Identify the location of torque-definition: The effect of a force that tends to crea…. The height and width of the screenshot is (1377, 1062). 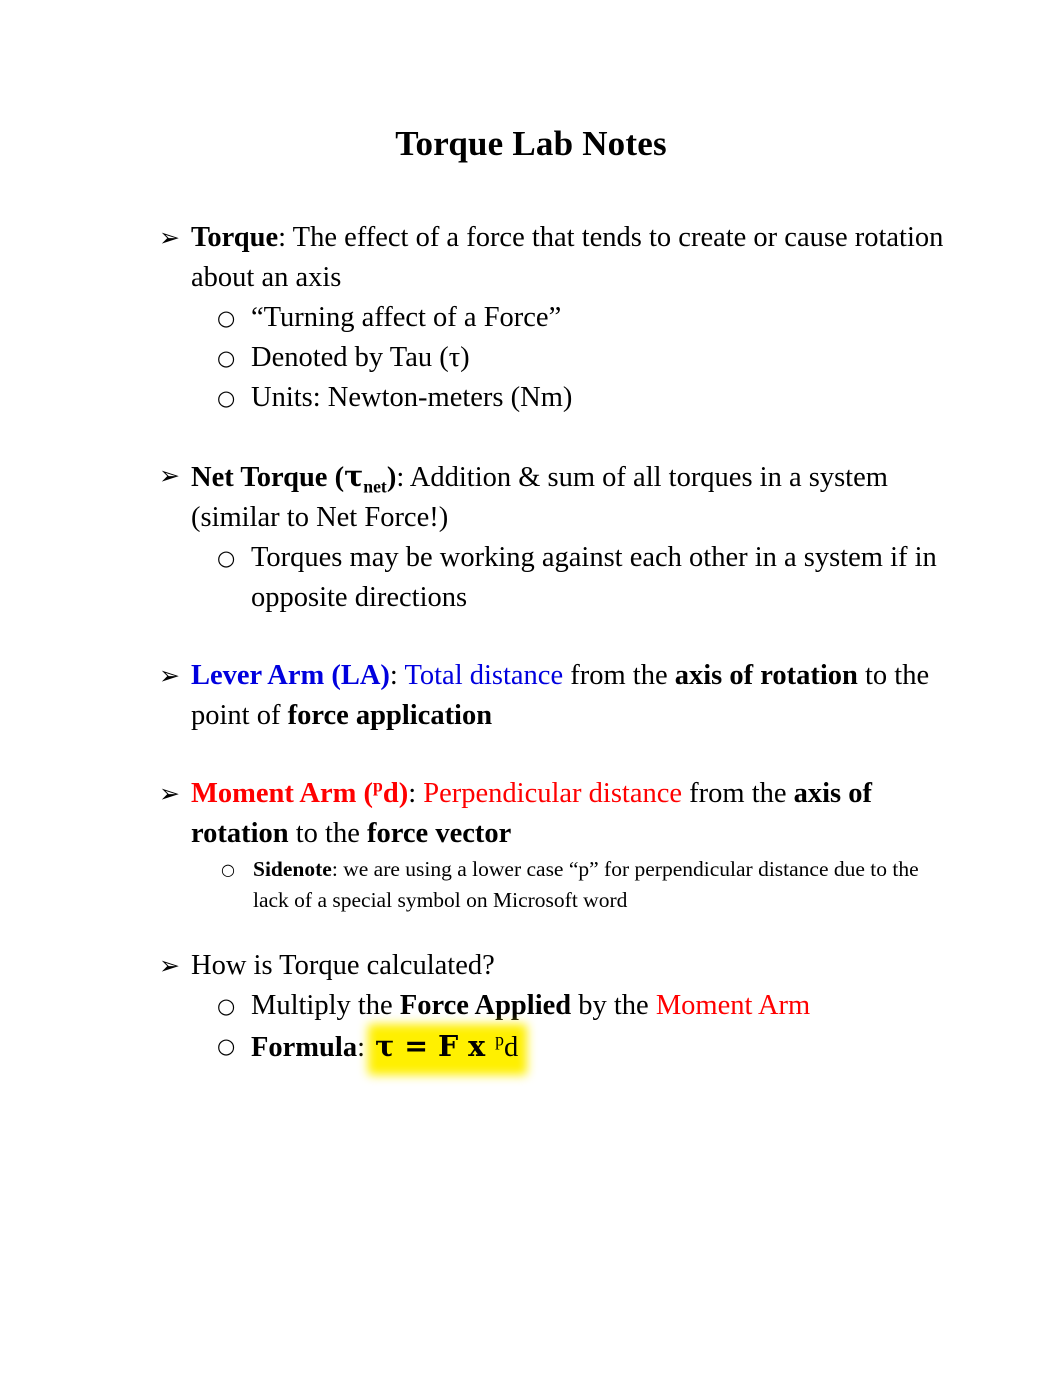
(567, 257).